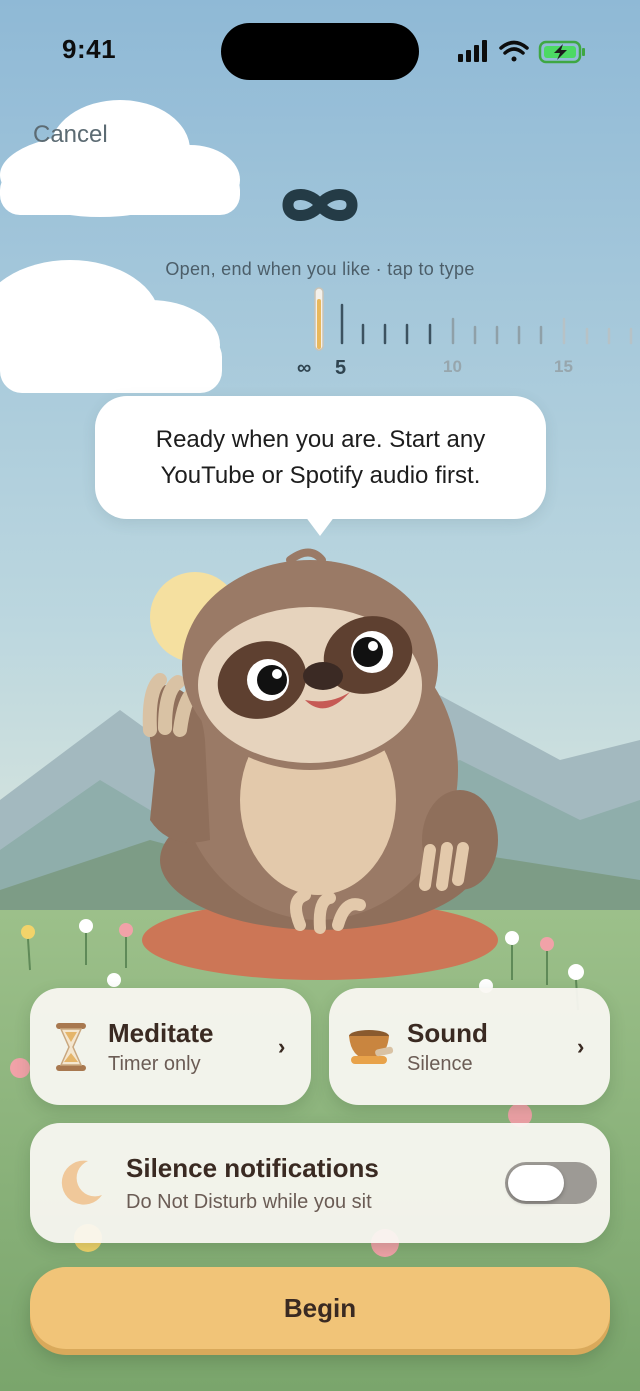 This screenshot has height=1391, width=640. I want to click on dynamic-island, so click(320, 51).